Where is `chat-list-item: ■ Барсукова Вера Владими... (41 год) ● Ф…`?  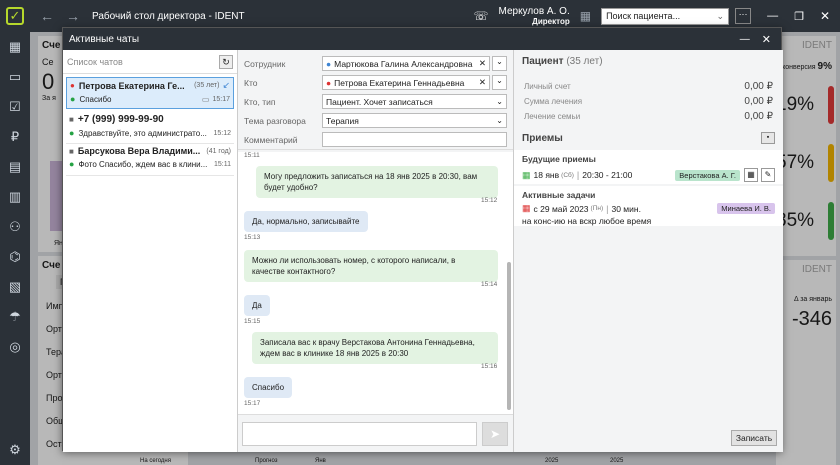 chat-list-item: ■ Барсукова Вера Владими... (41 год) ● Ф… is located at coordinates (150, 160).